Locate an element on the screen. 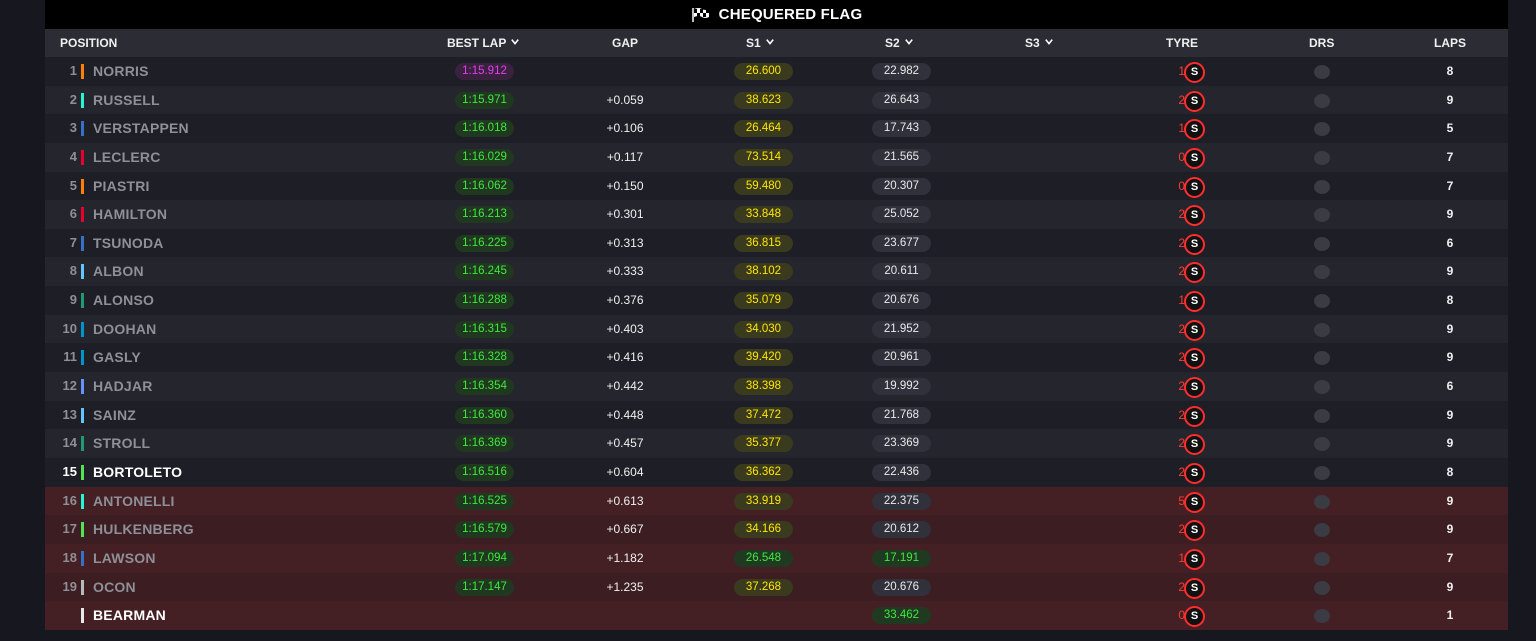 The image size is (1536, 641). driver-name: HULKENBERG is located at coordinates (143, 529).